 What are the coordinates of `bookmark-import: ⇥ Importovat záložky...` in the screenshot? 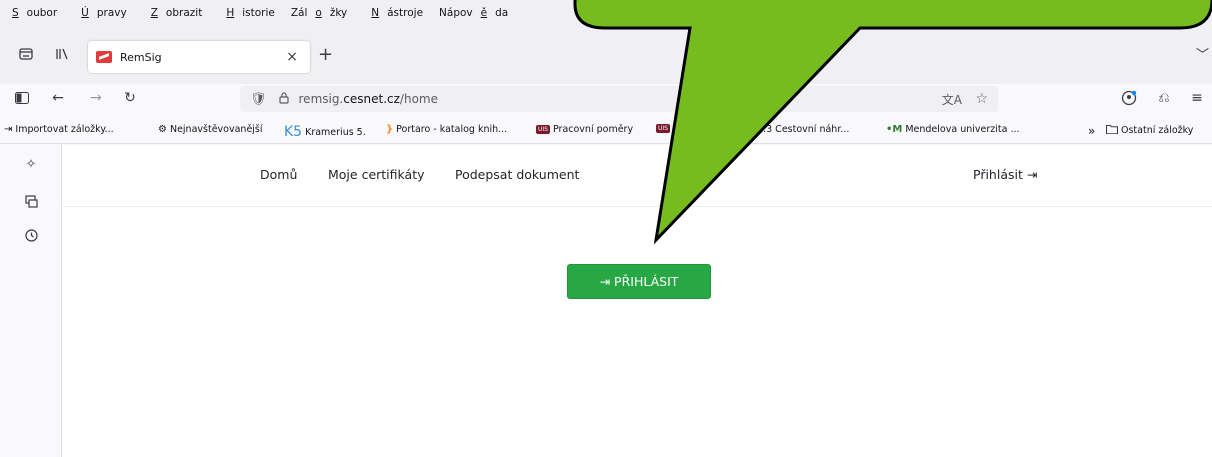 It's located at (59, 129).